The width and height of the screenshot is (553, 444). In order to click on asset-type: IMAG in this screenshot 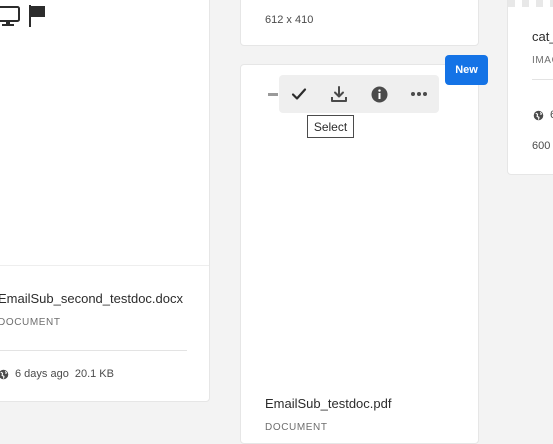, I will do `click(542, 60)`.